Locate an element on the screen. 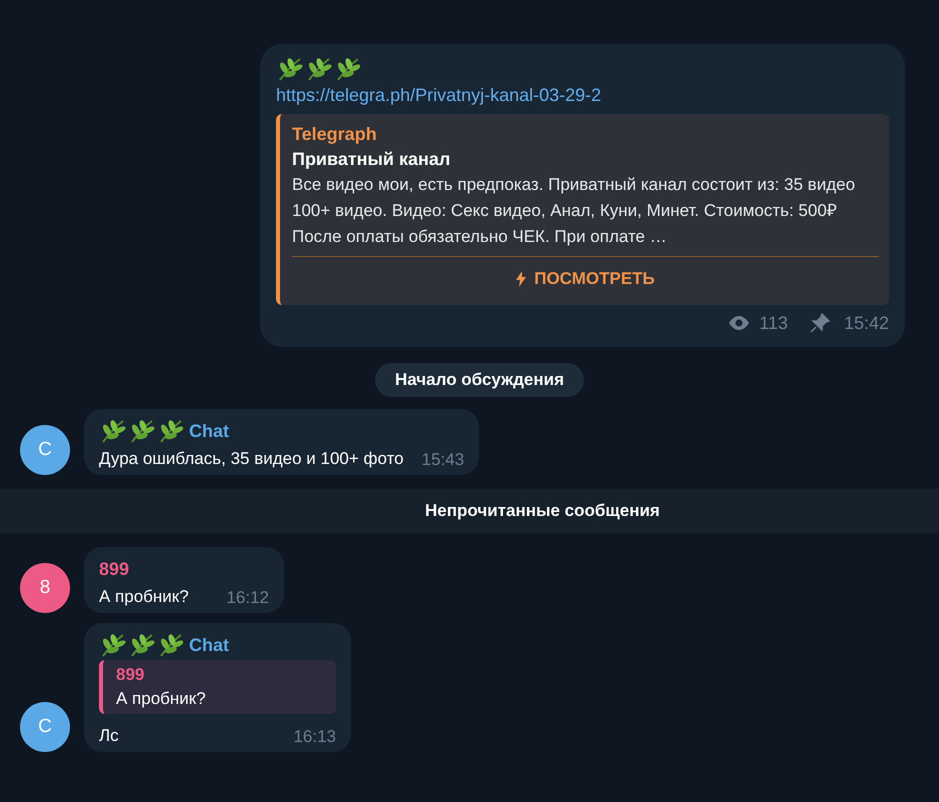 This screenshot has width=939, height=802. reply-sender: 899 is located at coordinates (131, 675).